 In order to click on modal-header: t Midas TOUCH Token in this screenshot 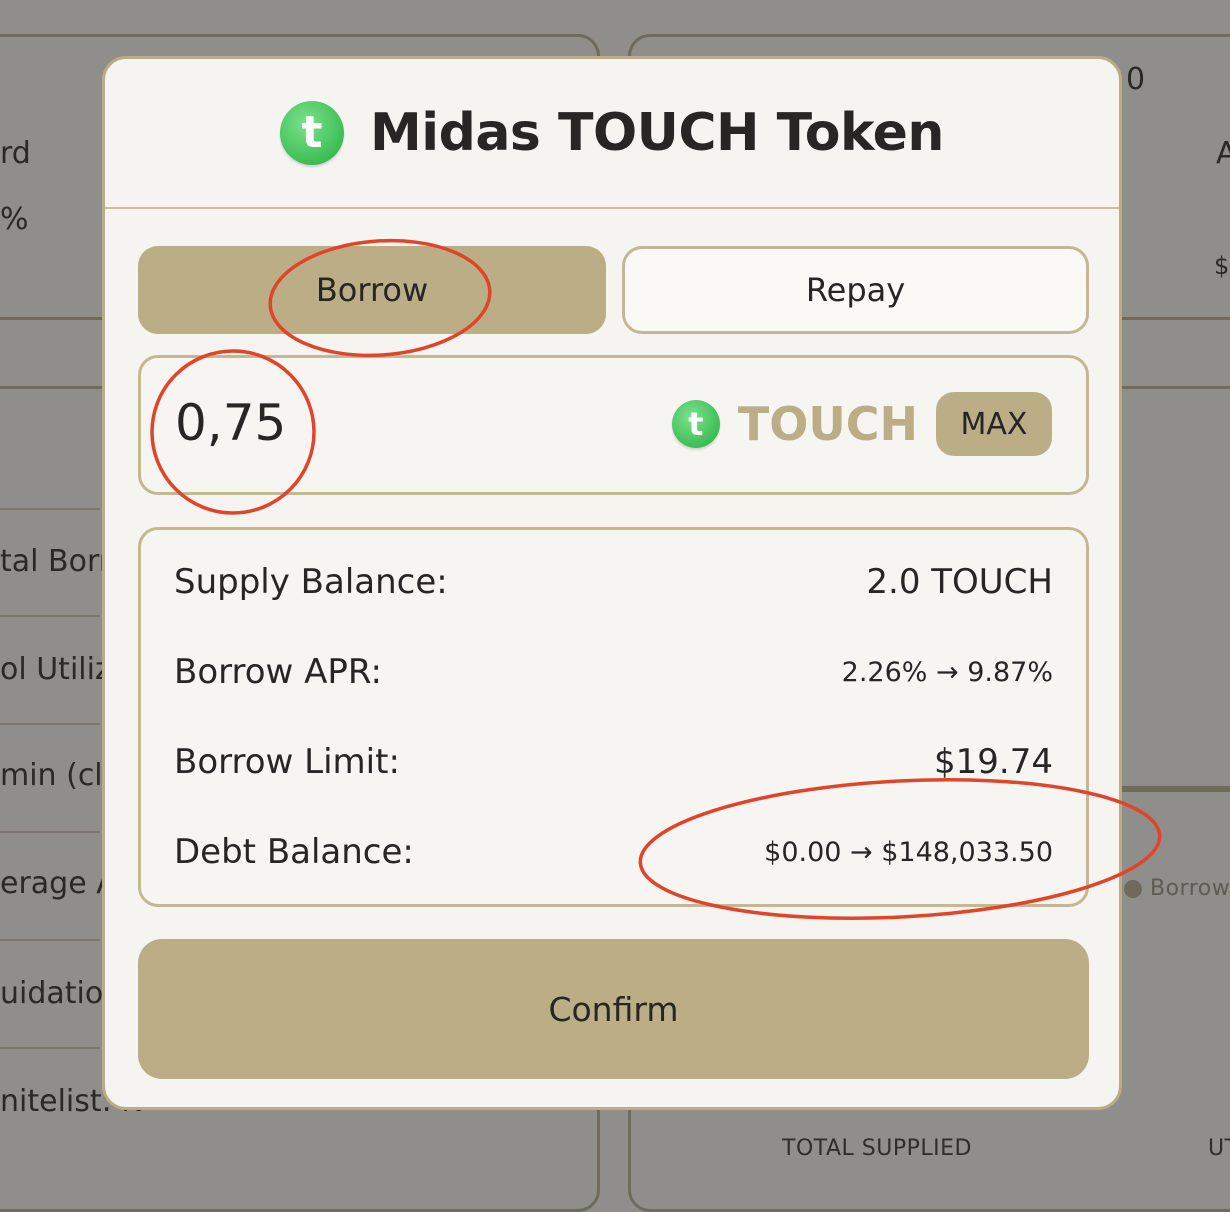, I will do `click(612, 134)`.